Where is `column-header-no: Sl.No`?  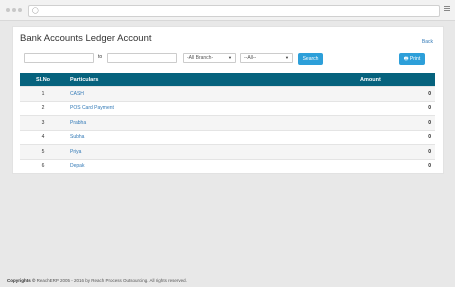 column-header-no: Sl.No is located at coordinates (43, 80).